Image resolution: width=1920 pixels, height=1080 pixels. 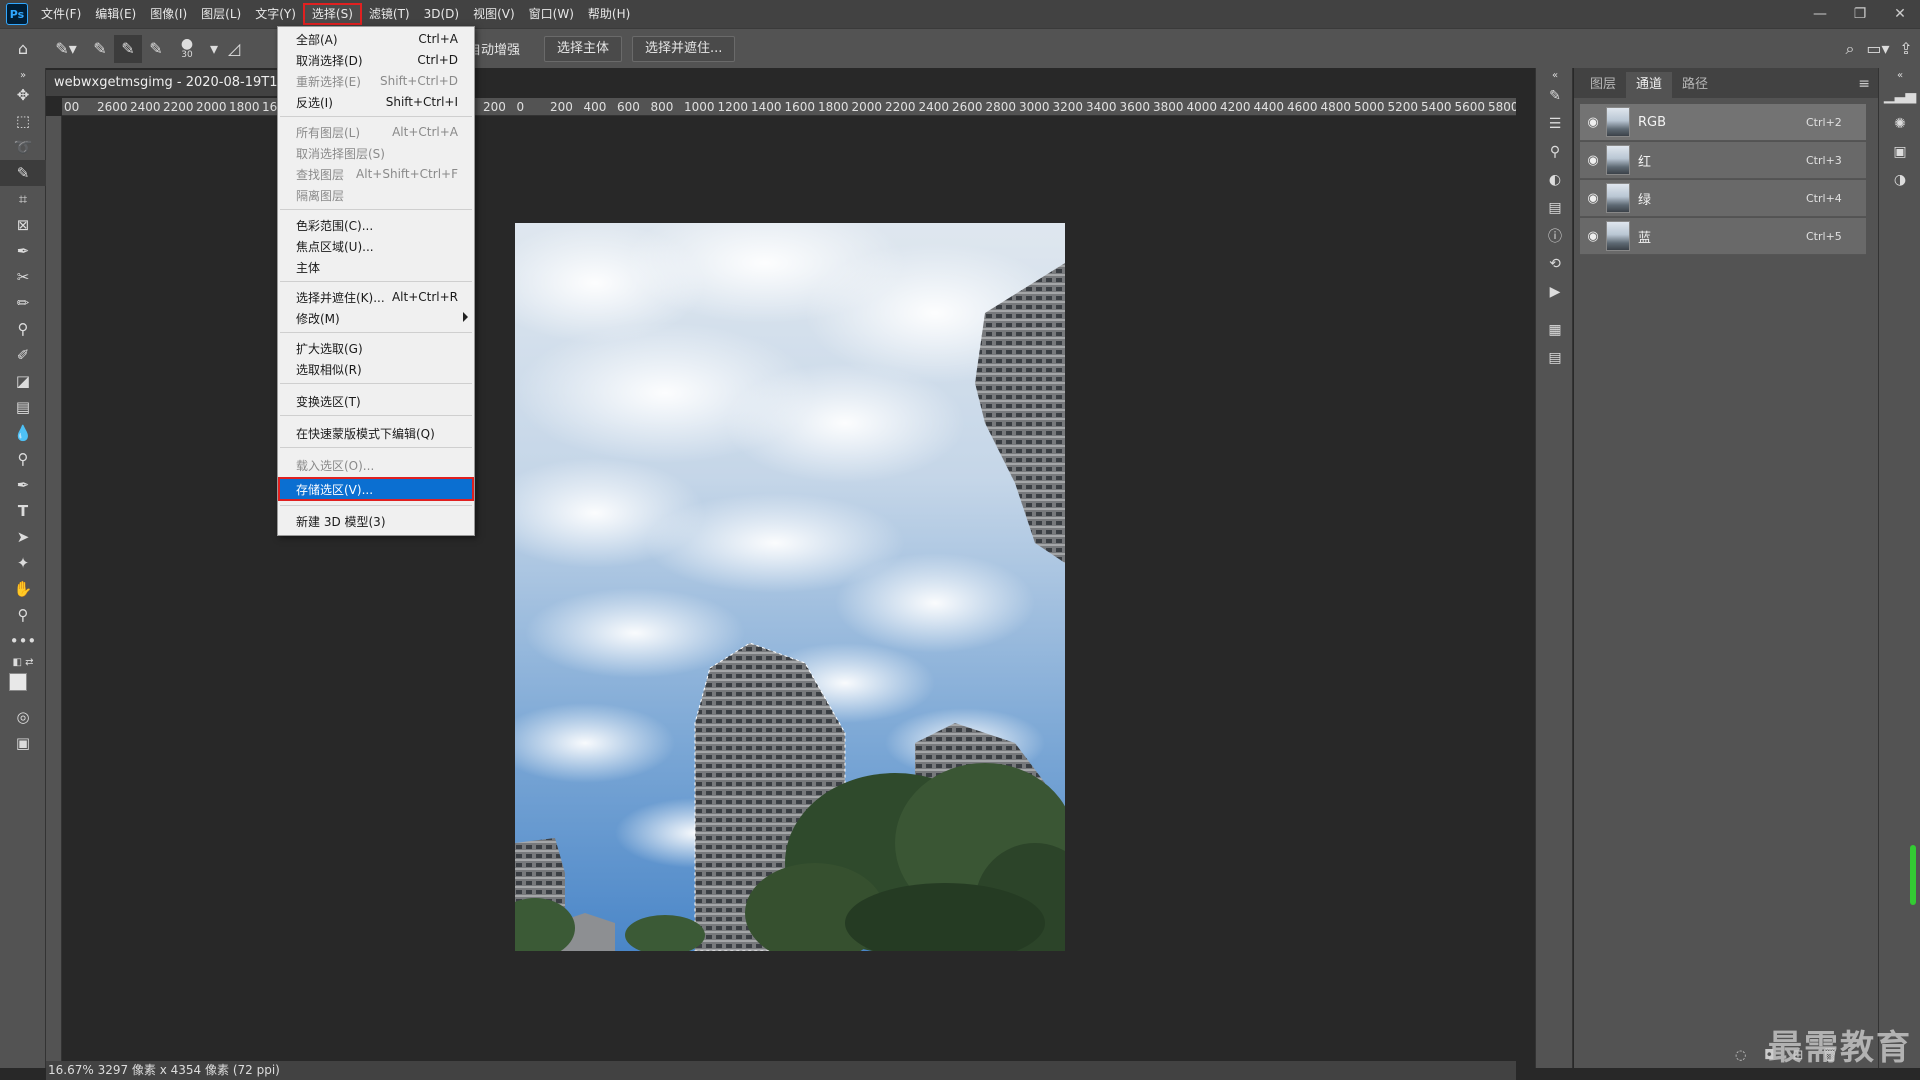 I want to click on path-selection-tool-icon: ➤, so click(x=23, y=537).